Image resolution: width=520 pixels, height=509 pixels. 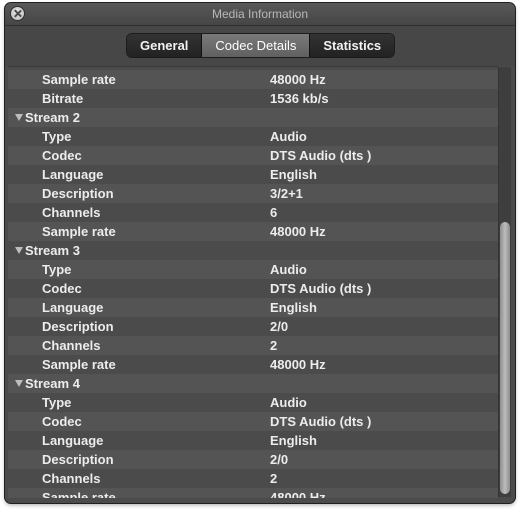 I want to click on vertical-scrollbar, so click(x=504, y=282).